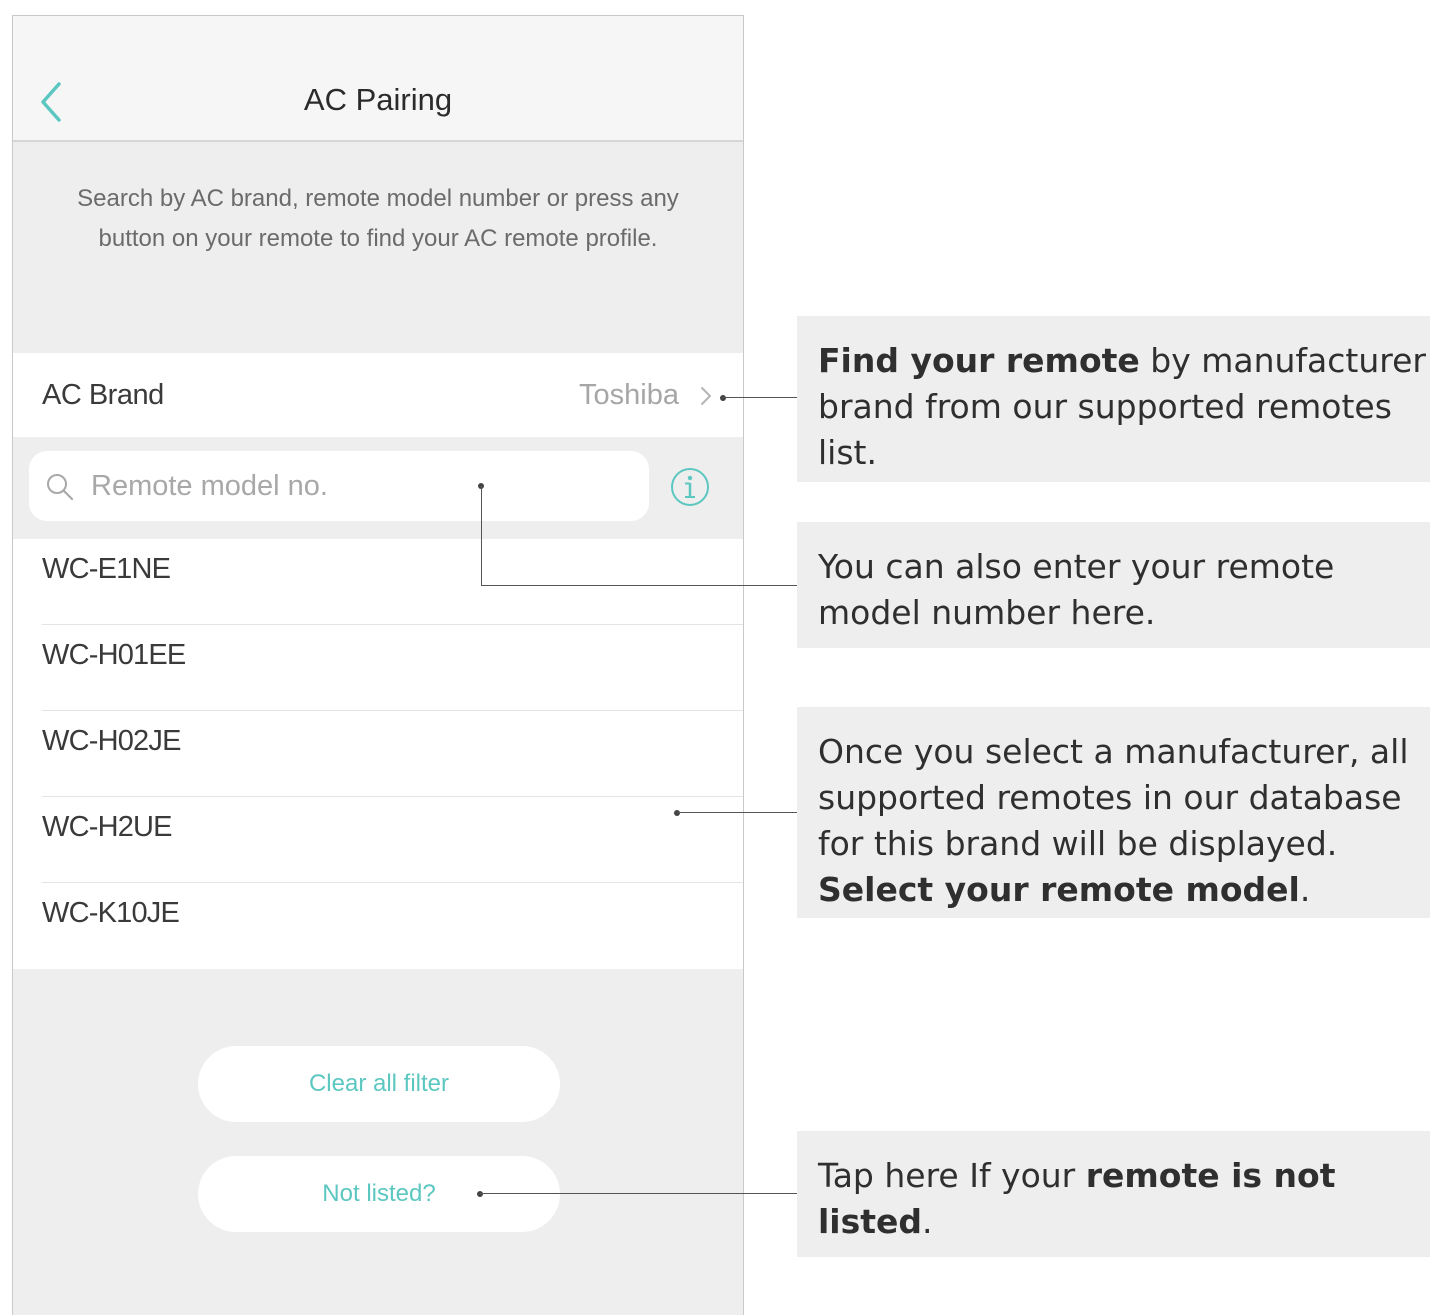 The height and width of the screenshot is (1315, 1436). I want to click on list-item: WC-H2UE, so click(378, 840).